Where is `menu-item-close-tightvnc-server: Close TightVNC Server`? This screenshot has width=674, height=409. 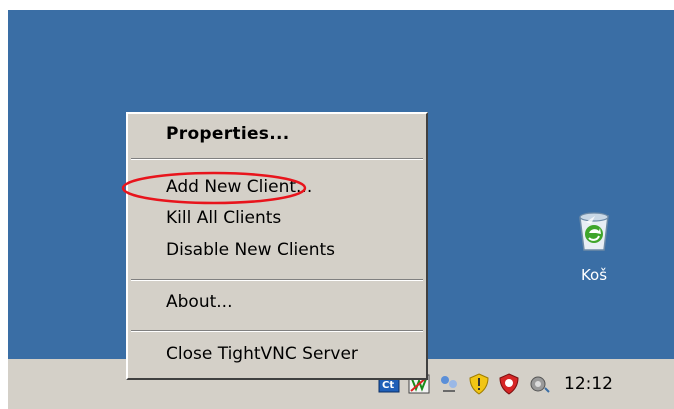
menu-item-close-tightvnc-server: Close TightVNC Server is located at coordinates (262, 354).